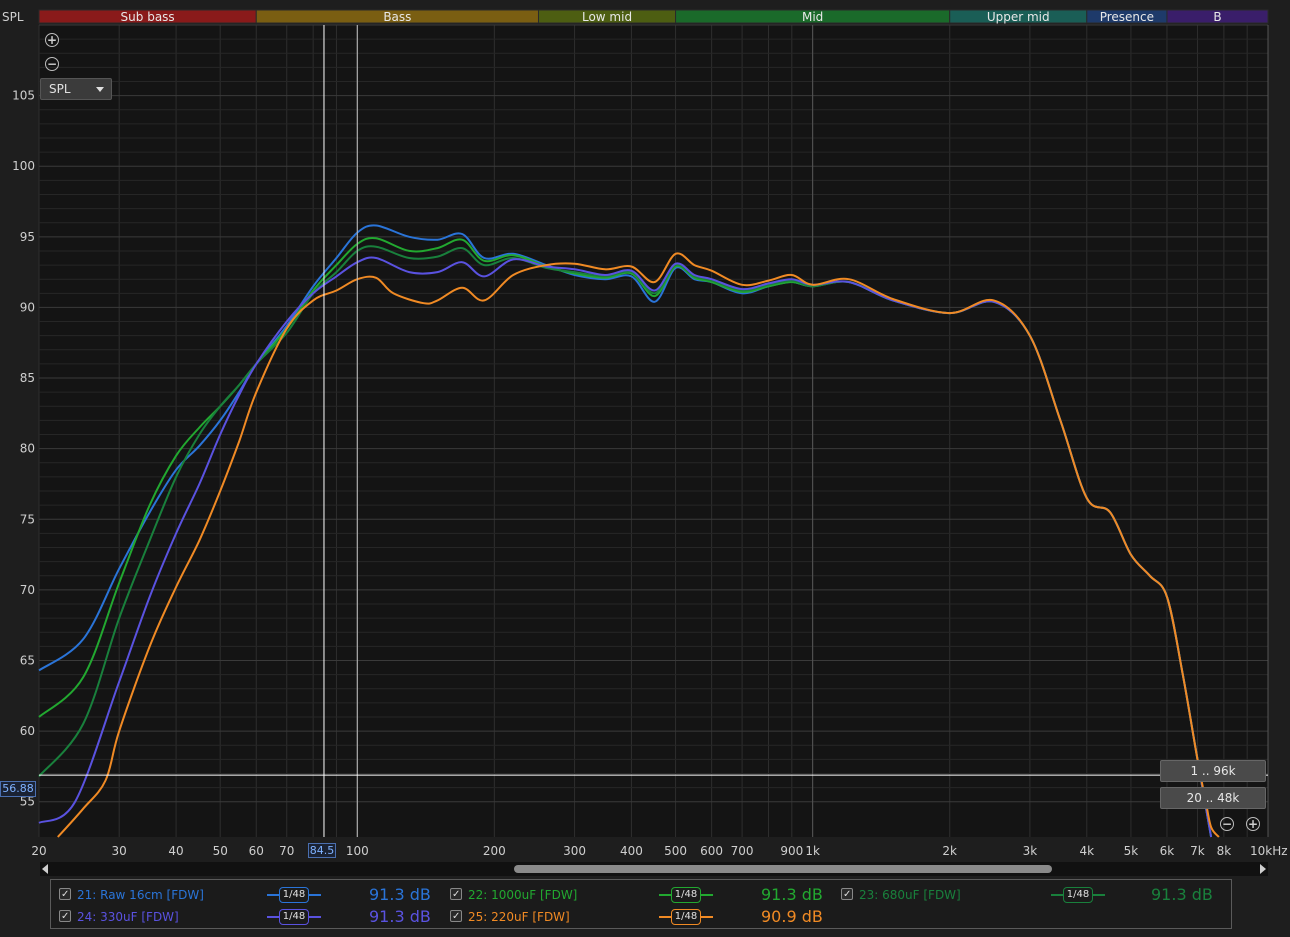 The width and height of the screenshot is (1290, 937). Describe the element at coordinates (949, 851) in the screenshot. I see `x-tick-label: 2k` at that location.